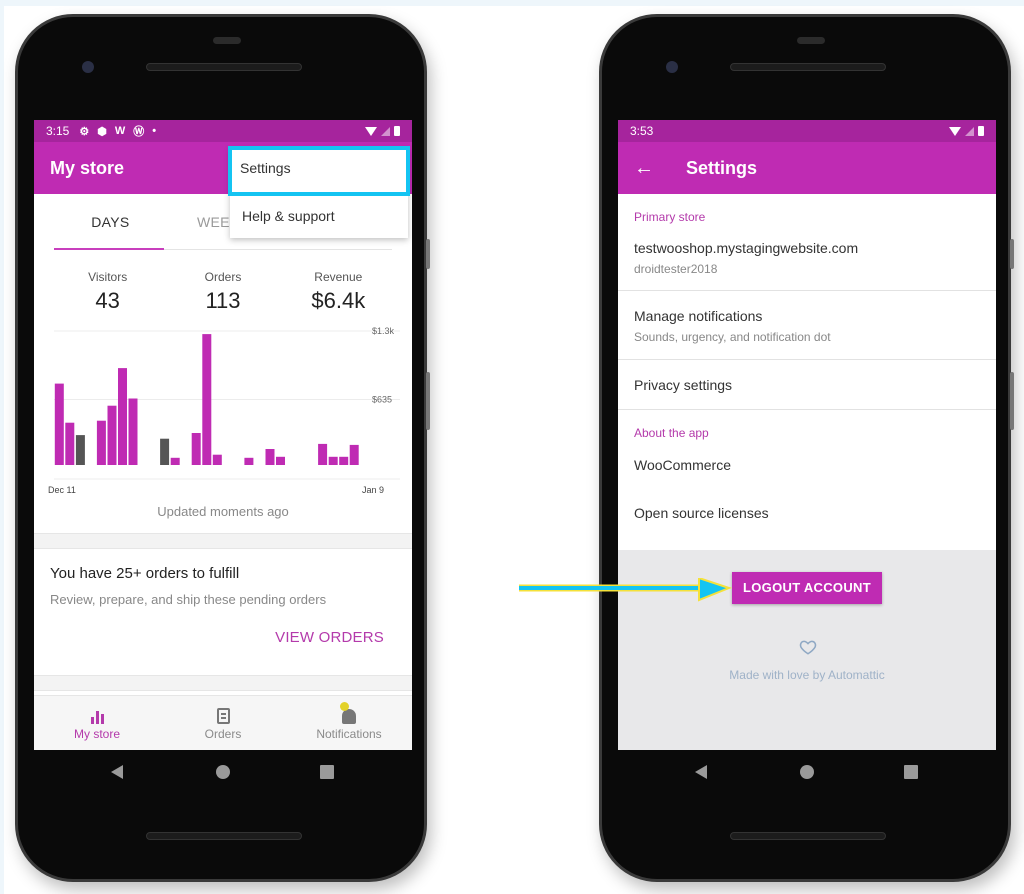  I want to click on heart-icon, so click(808, 647).